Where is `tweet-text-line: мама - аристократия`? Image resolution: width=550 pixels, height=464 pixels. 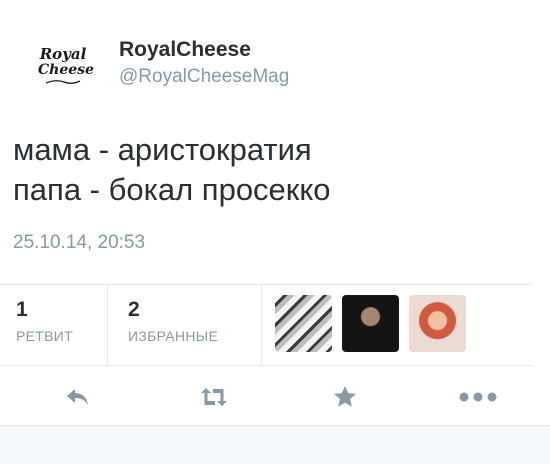 tweet-text-line: мама - аристократия is located at coordinates (162, 149).